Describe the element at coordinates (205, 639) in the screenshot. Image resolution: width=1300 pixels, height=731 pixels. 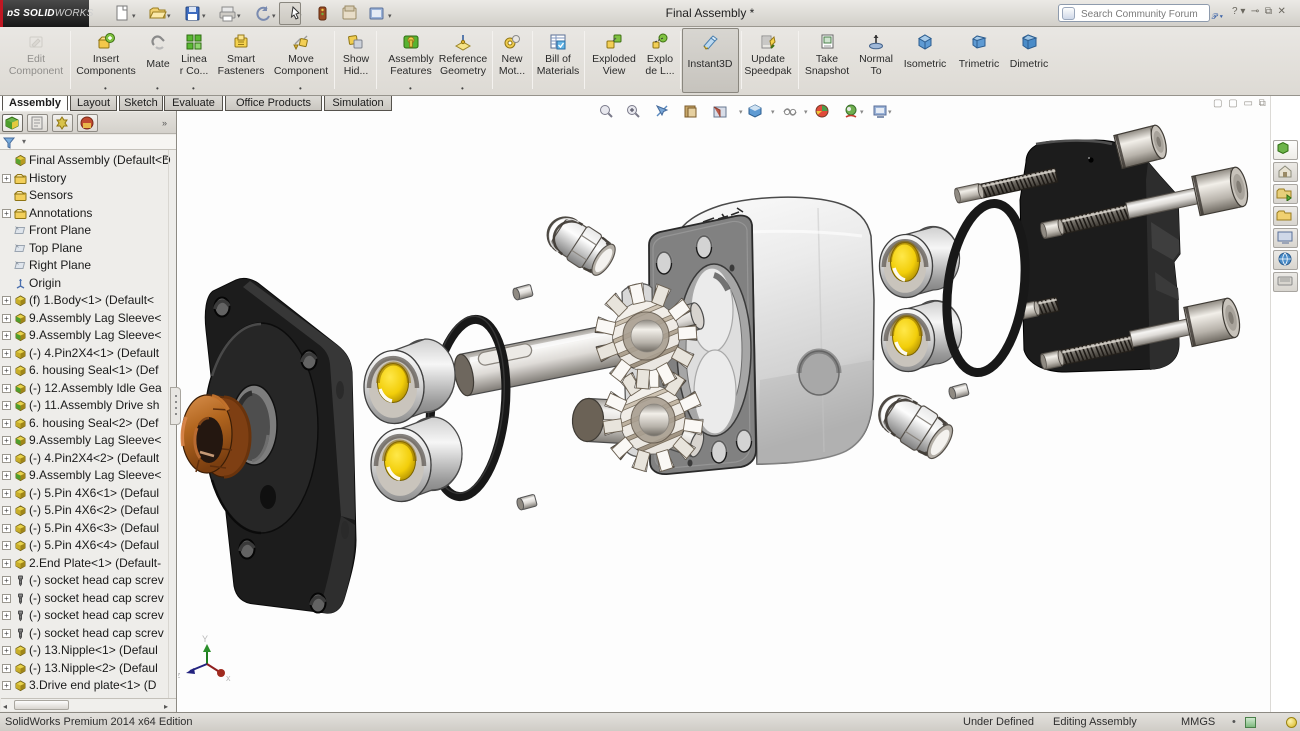
I see `svg-text: Y` at that location.